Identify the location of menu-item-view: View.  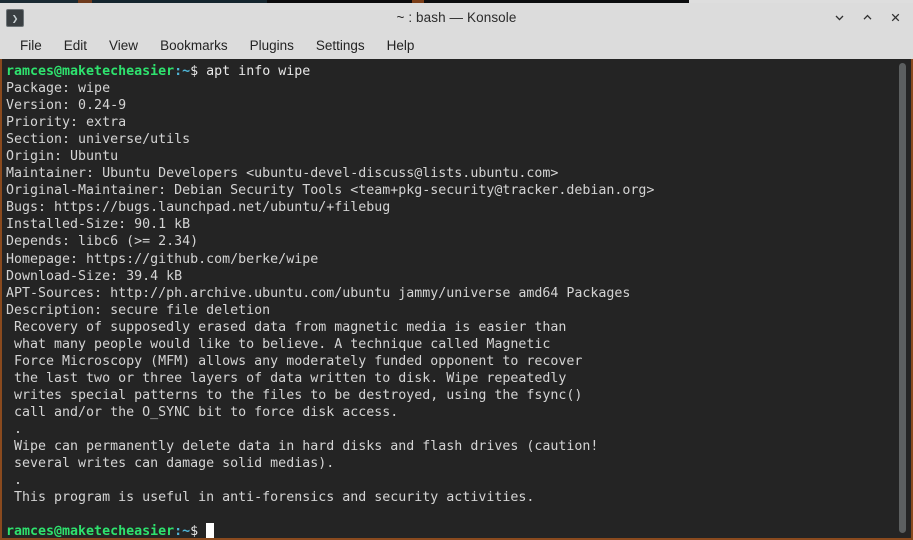
(123, 45).